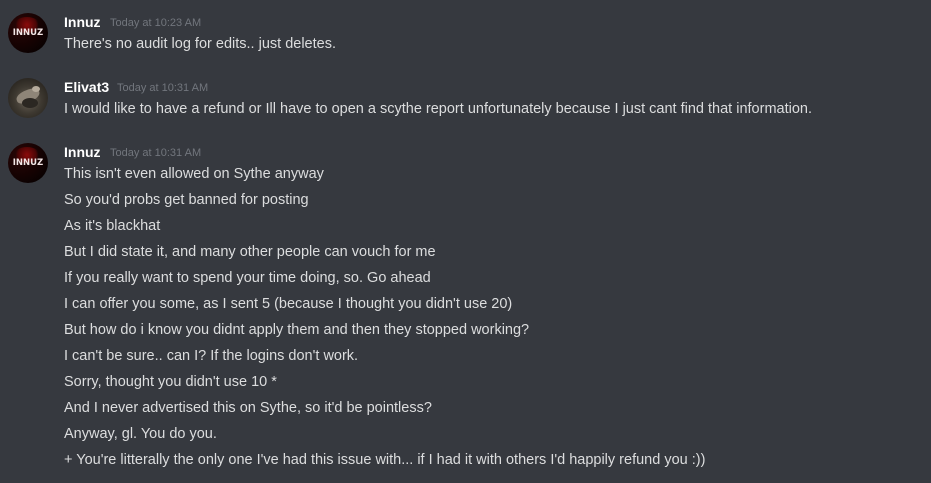  What do you see at coordinates (112, 226) in the screenshot?
I see `message-text: As it's blackhat` at bounding box center [112, 226].